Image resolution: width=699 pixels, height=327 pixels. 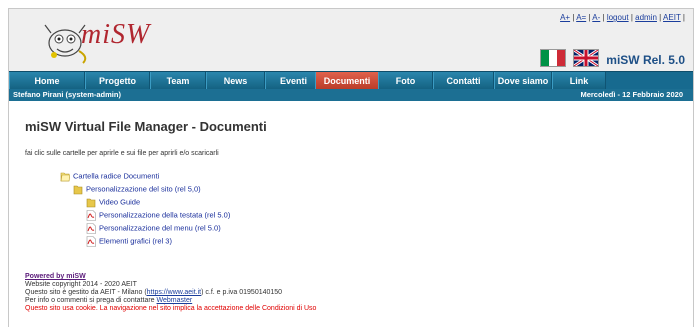 I want to click on tree-item-folder: Video Guide, so click(x=113, y=202).